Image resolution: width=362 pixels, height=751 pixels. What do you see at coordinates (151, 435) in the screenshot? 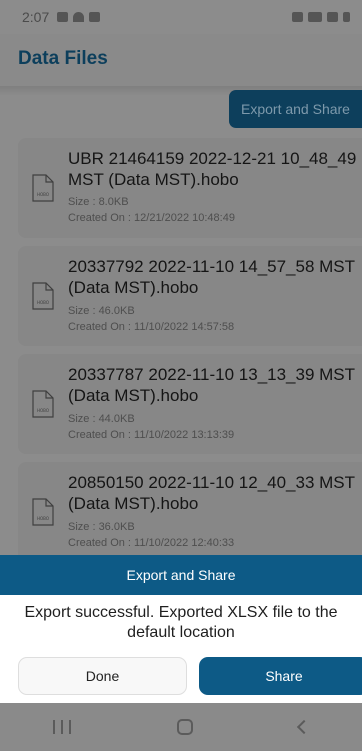
I see `file-created: Created On : 11/10/2022 13:13:39` at bounding box center [151, 435].